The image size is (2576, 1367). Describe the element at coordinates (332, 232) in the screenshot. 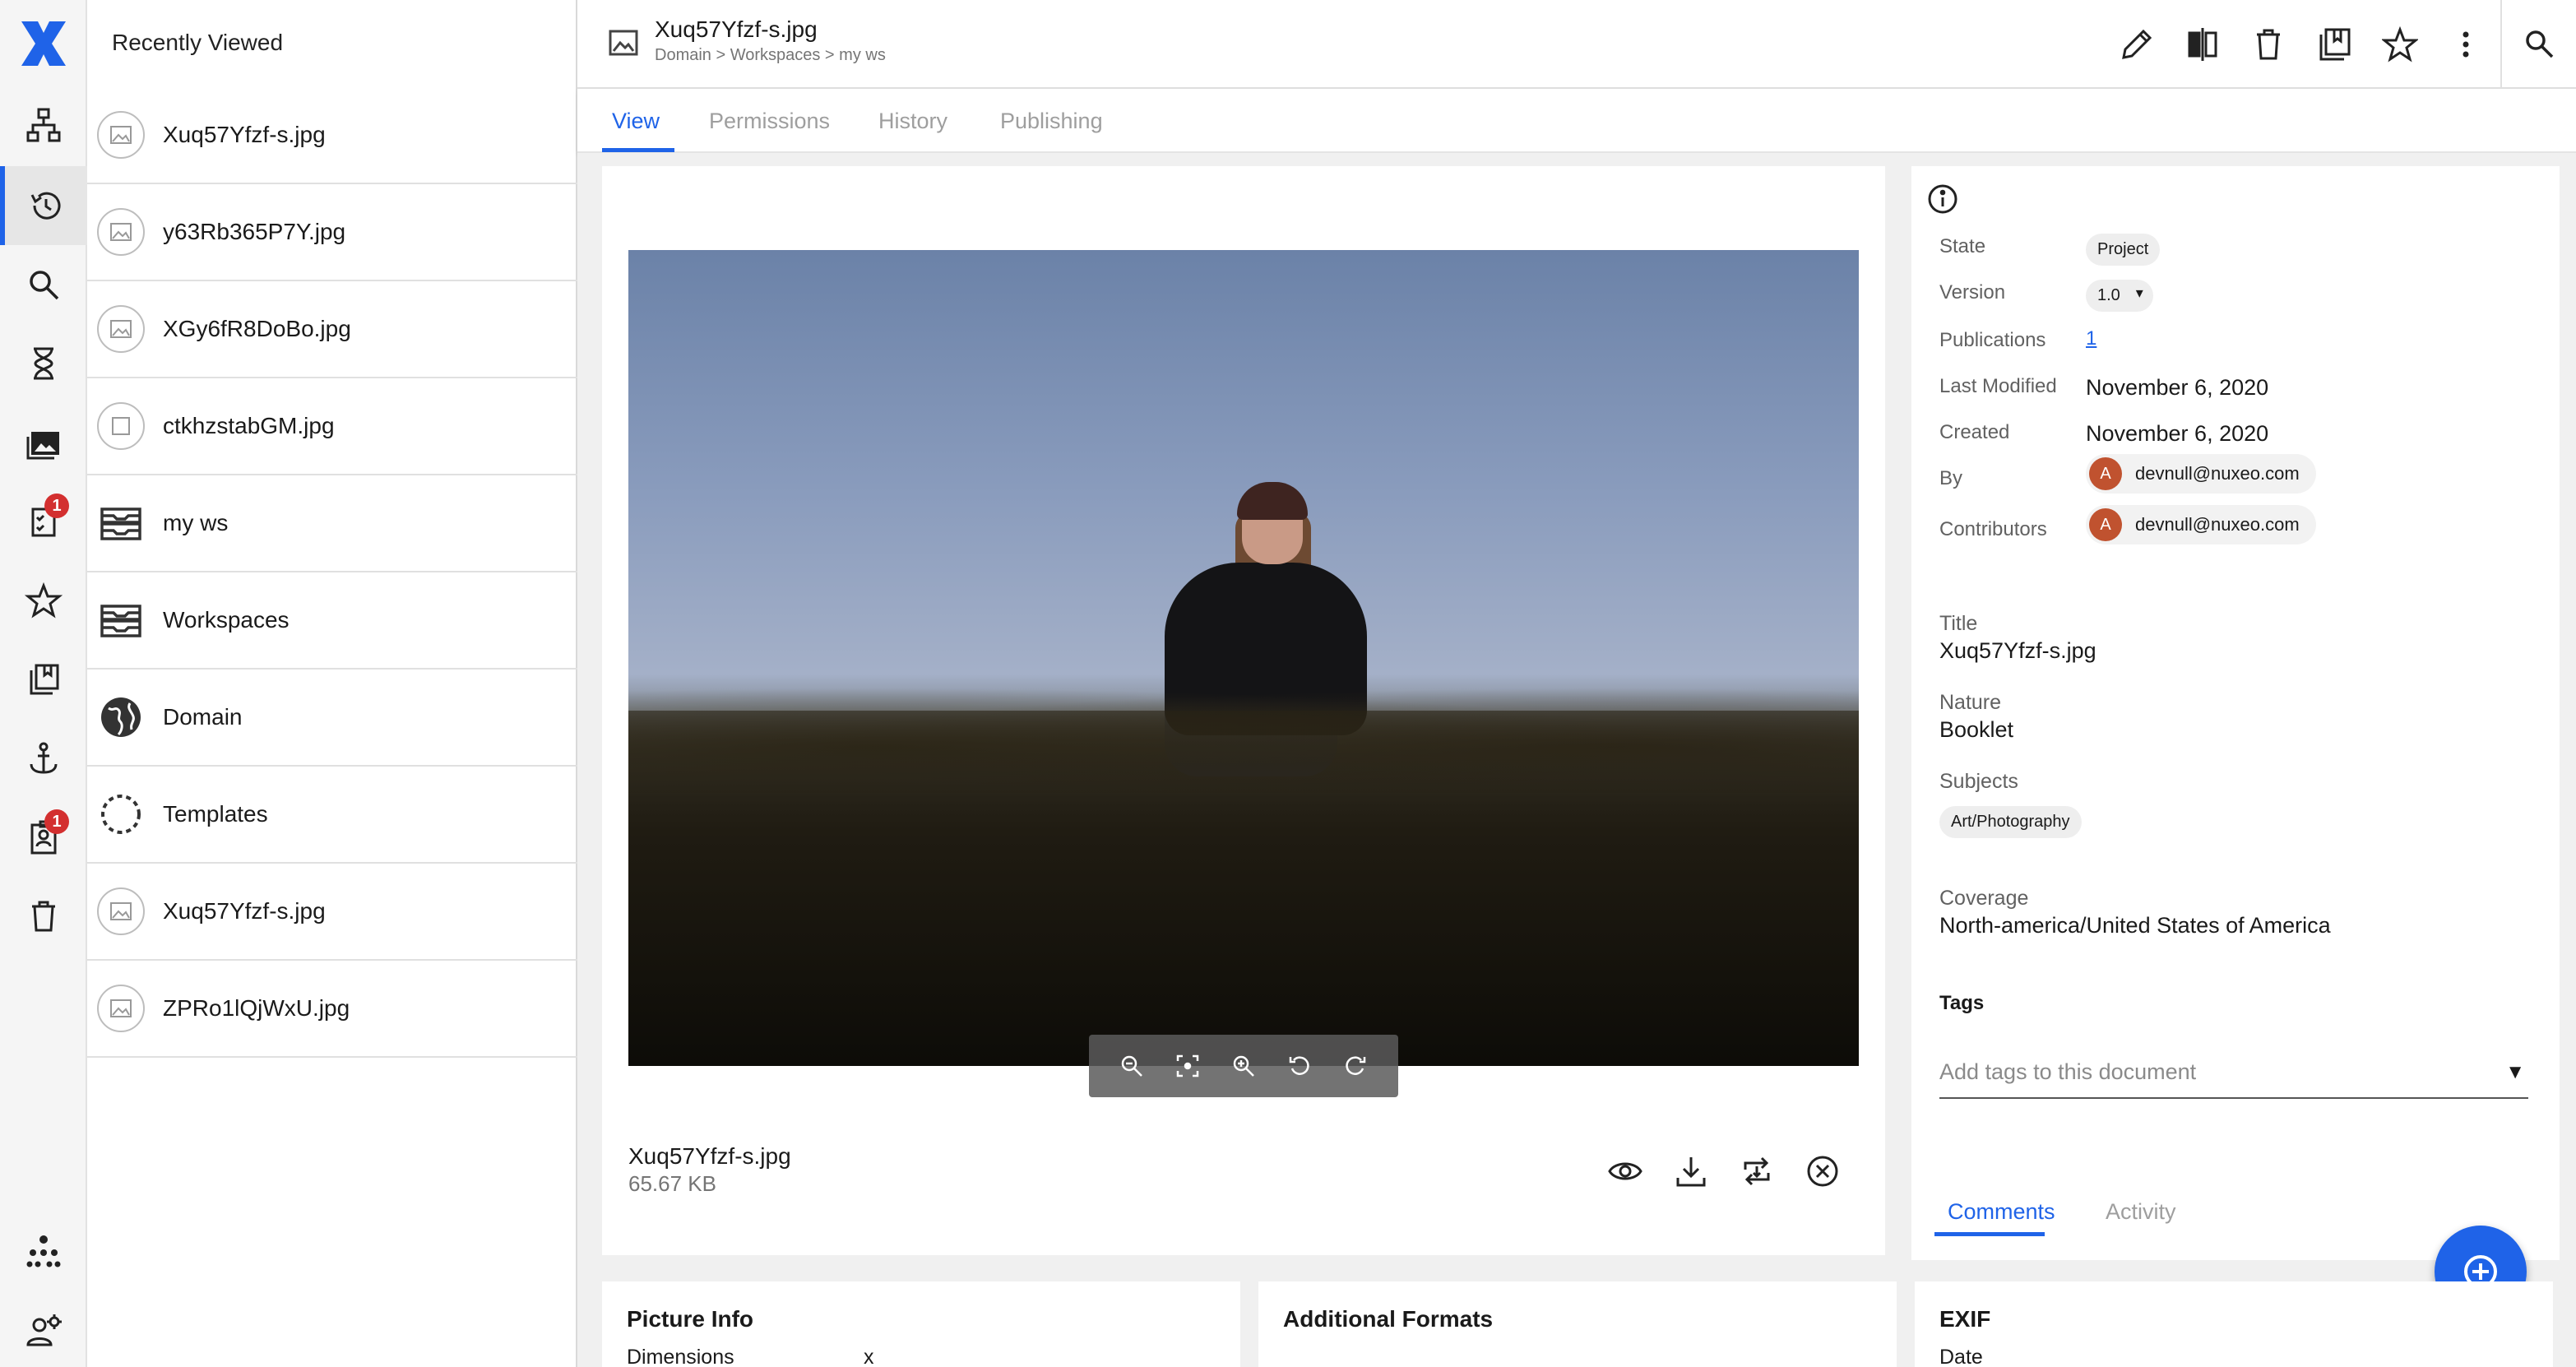

I see `list-item: y63Rb365P7Y.jpg` at that location.